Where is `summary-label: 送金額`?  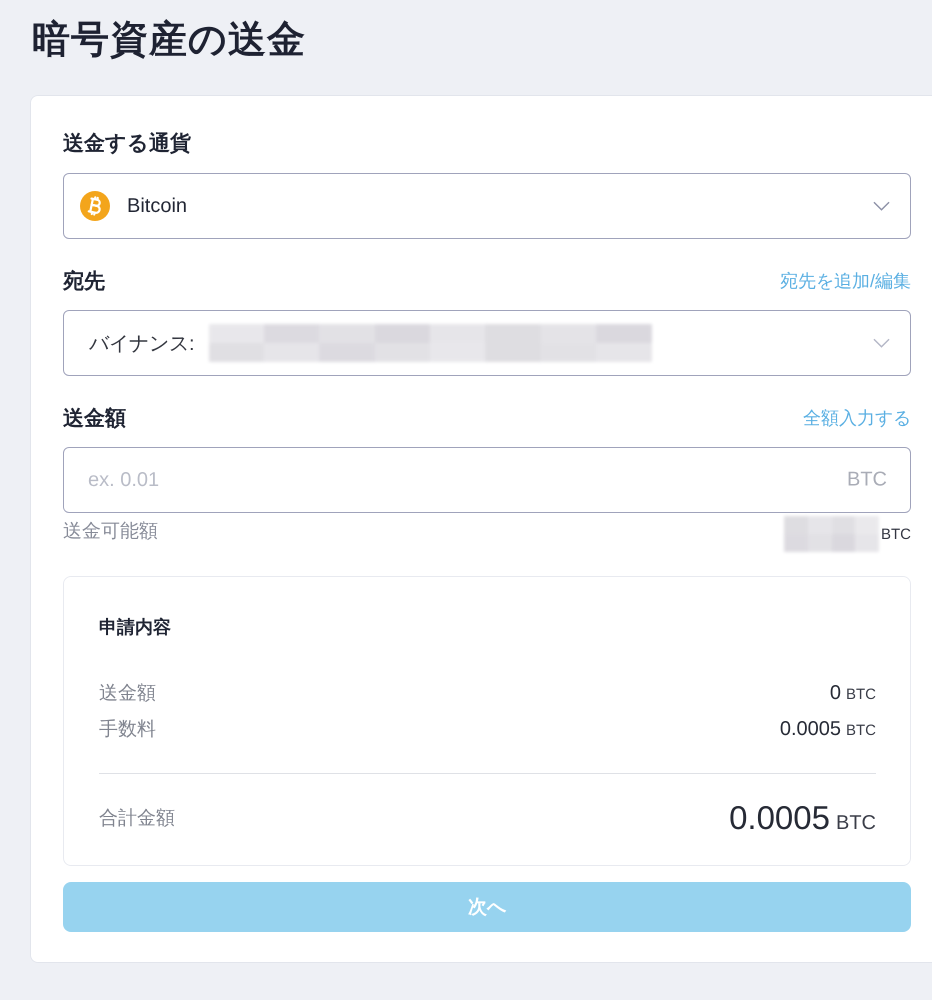
summary-label: 送金額 is located at coordinates (127, 694).